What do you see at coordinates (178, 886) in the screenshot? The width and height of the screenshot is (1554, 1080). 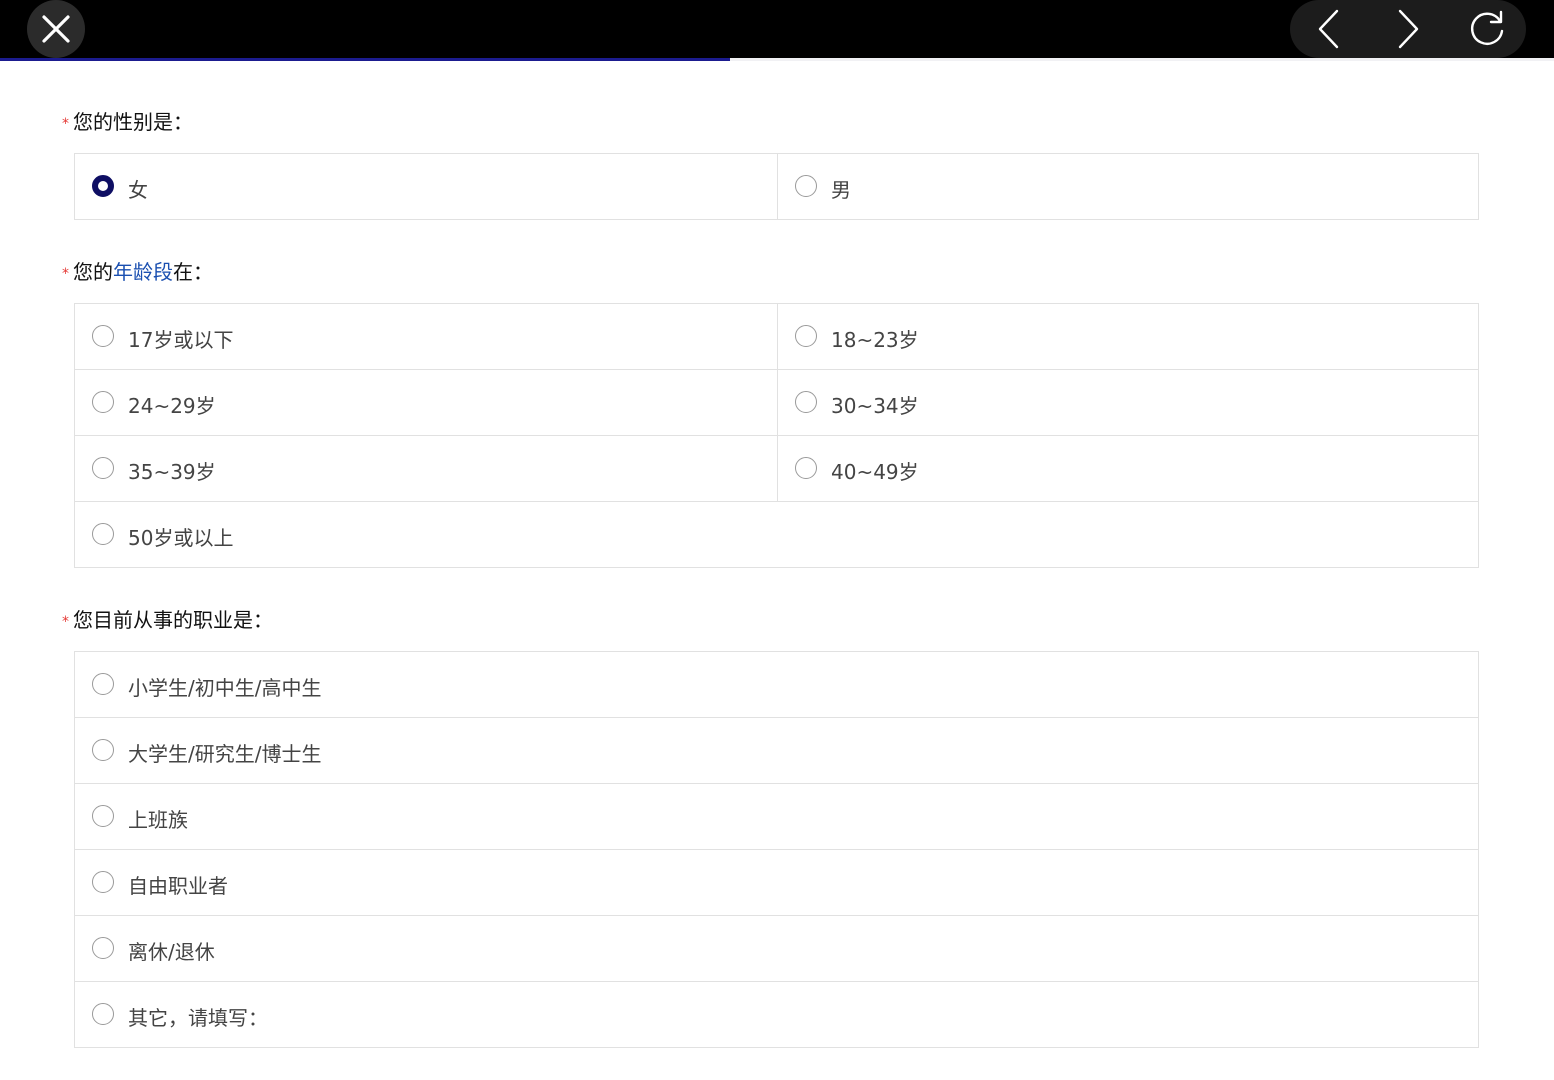 I see `option-label: 自由职业者` at bounding box center [178, 886].